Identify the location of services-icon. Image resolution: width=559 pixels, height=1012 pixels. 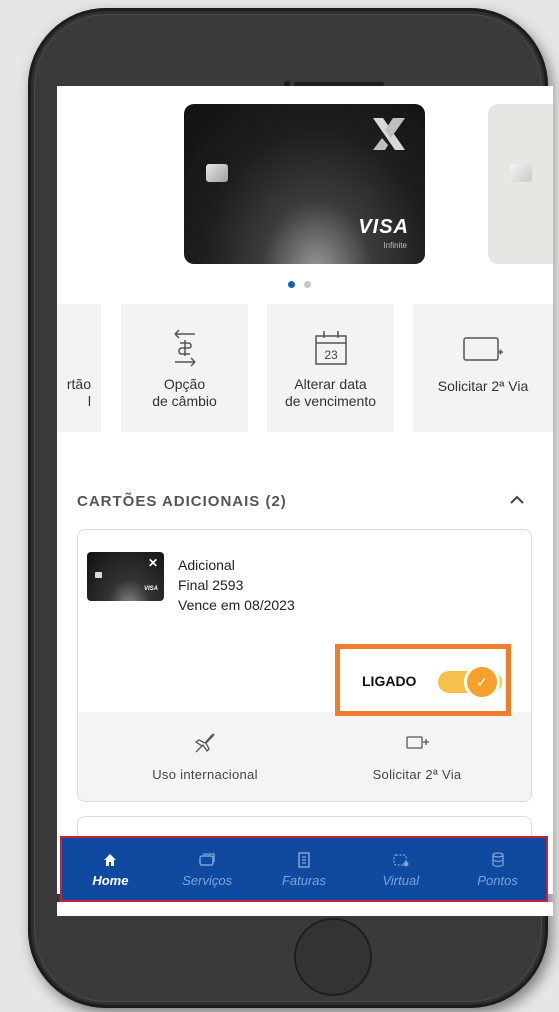
(207, 859).